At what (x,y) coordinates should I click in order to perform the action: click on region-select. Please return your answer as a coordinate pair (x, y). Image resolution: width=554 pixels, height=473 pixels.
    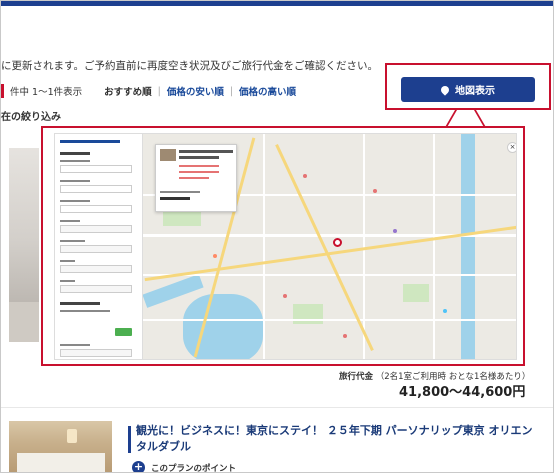
    Looking at the image, I should click on (96, 229).